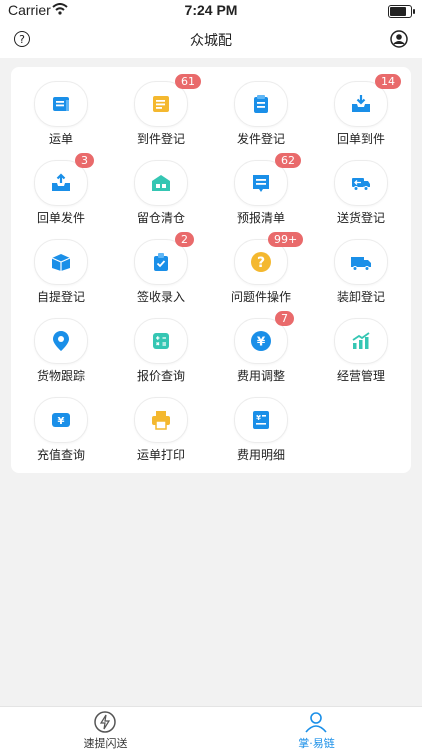 This screenshot has width=422, height=751. Describe the element at coordinates (316, 743) in the screenshot. I see `tab-label: 掌·易链` at that location.